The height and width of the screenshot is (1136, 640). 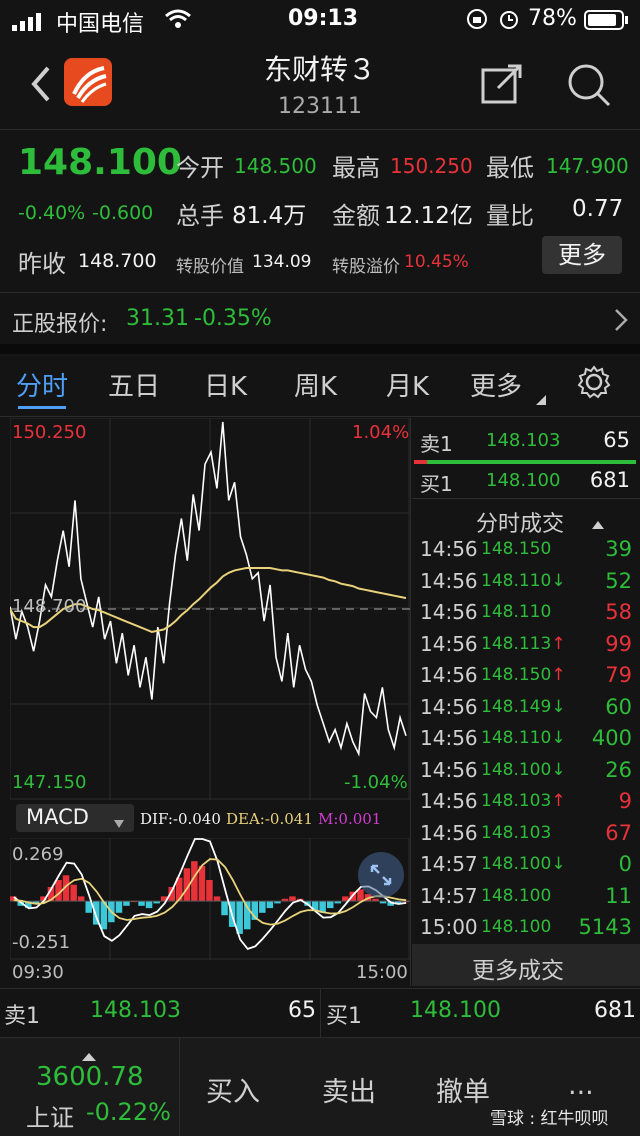 What do you see at coordinates (526, 867) in the screenshot?
I see `tick-row: 14:57 148.100↓ 0` at bounding box center [526, 867].